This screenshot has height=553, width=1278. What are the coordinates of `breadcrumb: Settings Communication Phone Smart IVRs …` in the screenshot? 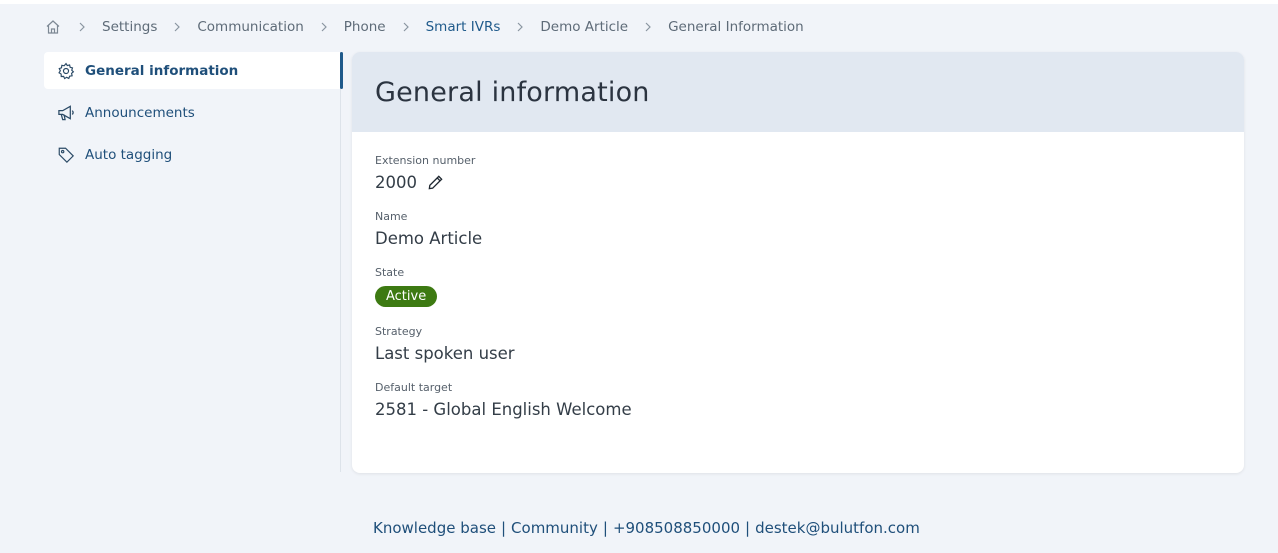 It's located at (424, 27).